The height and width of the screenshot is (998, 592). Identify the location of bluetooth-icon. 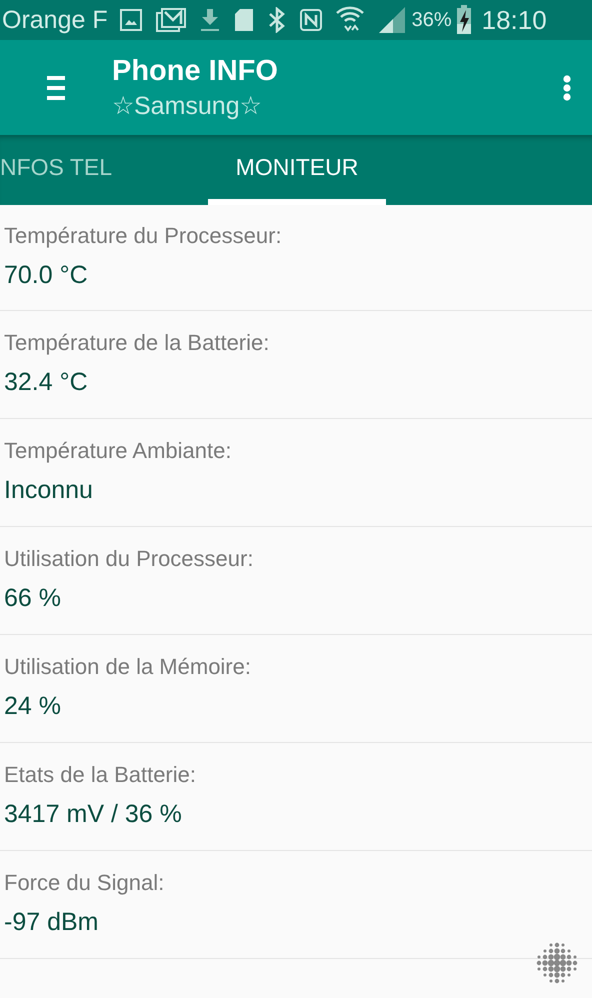
(277, 20).